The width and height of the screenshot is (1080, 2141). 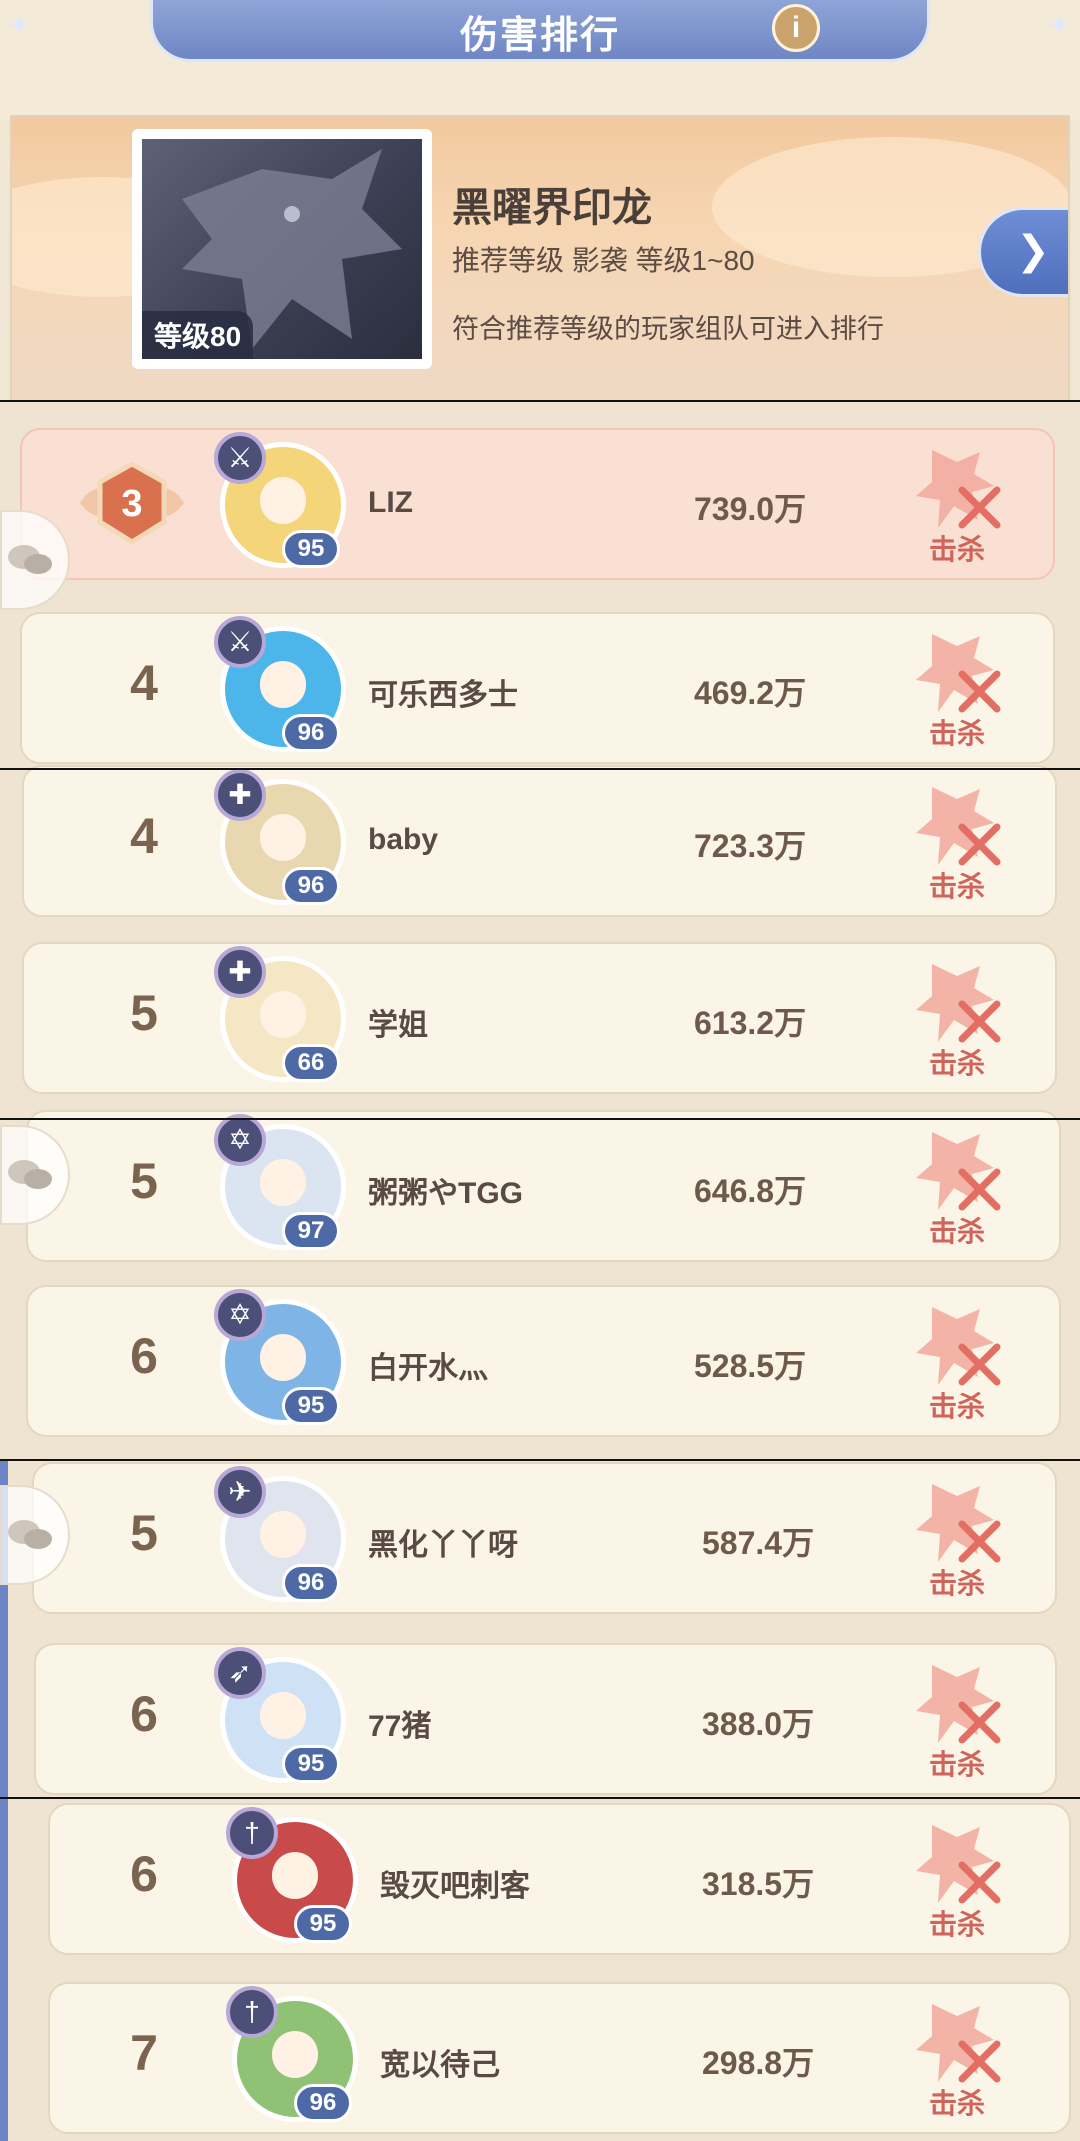 I want to click on level-badge: 97, so click(x=311, y=1231).